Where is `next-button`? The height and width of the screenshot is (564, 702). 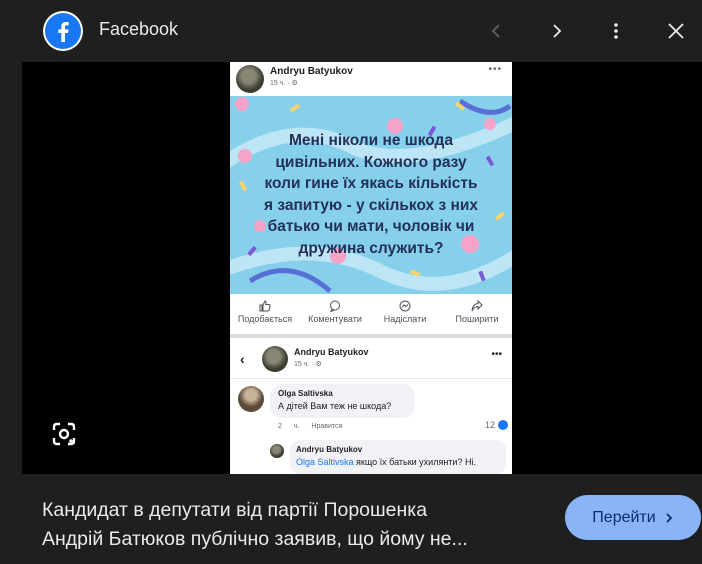
next-button is located at coordinates (557, 31).